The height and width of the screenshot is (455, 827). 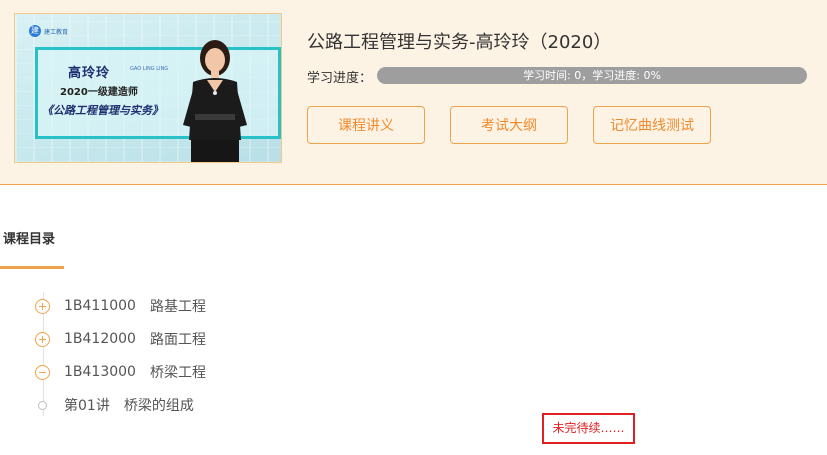 I want to click on brand-logo: 建 建工教育, so click(x=59, y=31).